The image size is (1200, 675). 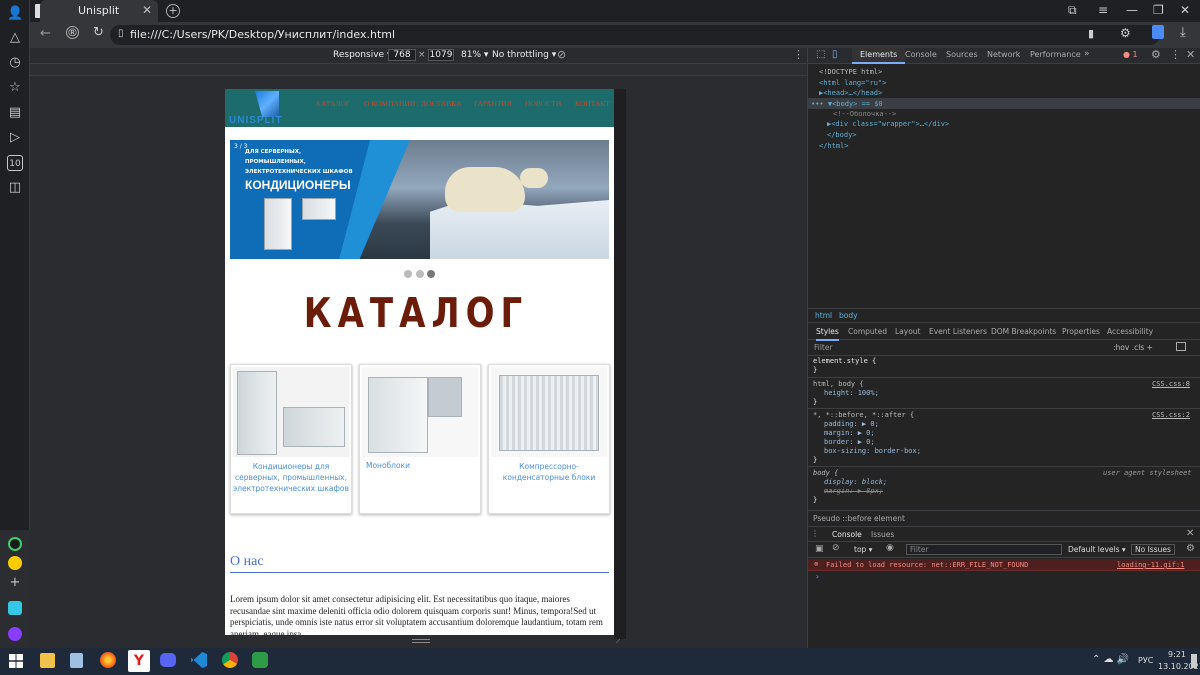 I want to click on tab-dom-breakpoints: DOM Breakpoints, so click(x=1023, y=331).